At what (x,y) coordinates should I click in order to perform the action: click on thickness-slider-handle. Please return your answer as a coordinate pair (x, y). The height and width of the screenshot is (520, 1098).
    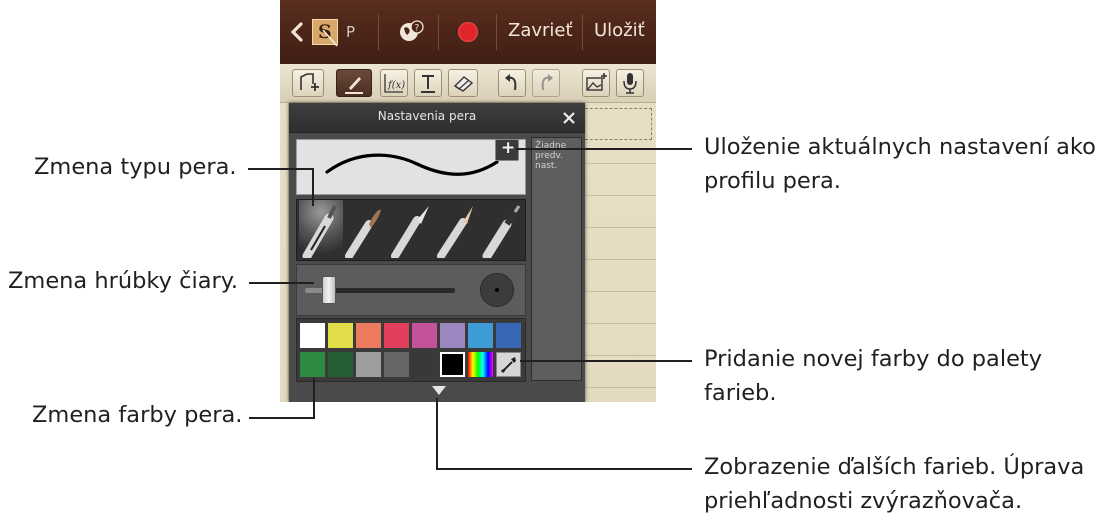
    Looking at the image, I should click on (329, 290).